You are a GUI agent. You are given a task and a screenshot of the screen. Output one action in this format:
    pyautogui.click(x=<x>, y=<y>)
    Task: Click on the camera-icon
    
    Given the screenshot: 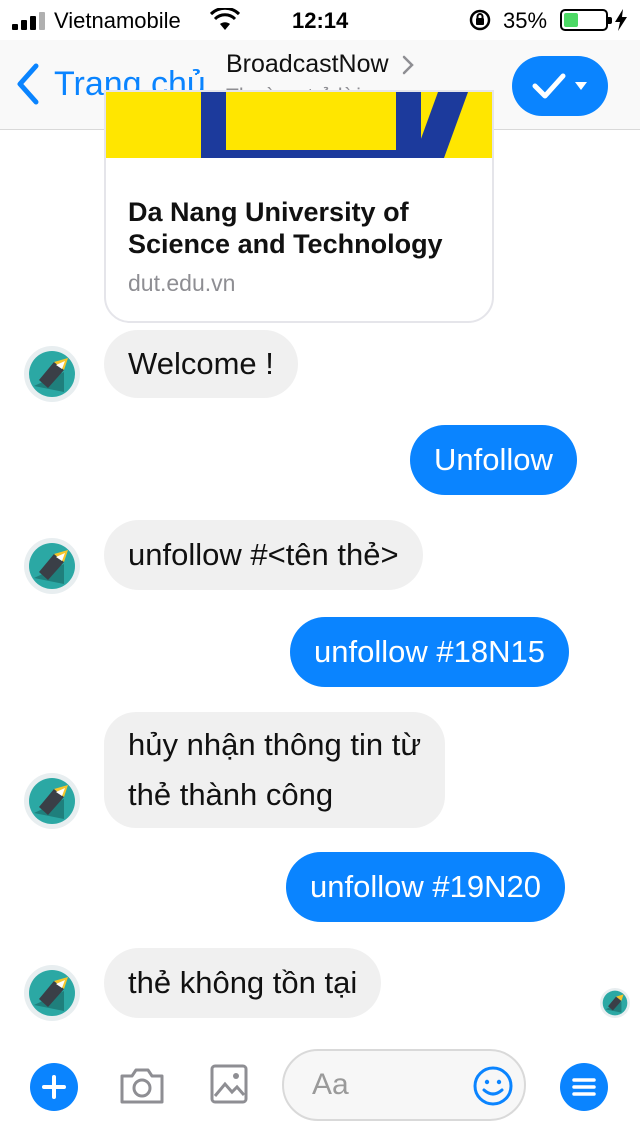 What is the action you would take?
    pyautogui.click(x=142, y=1086)
    